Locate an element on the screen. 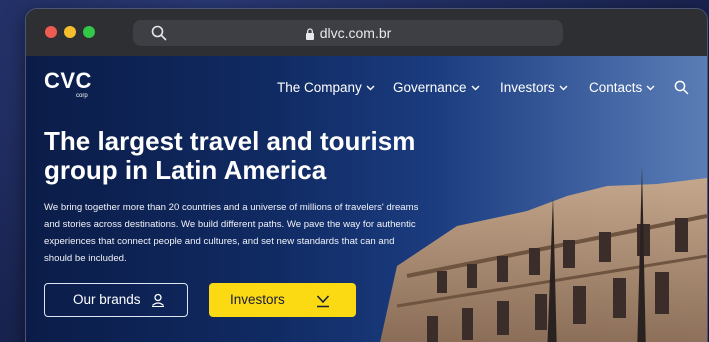  nav-item-label: Contacts is located at coordinates (616, 87).